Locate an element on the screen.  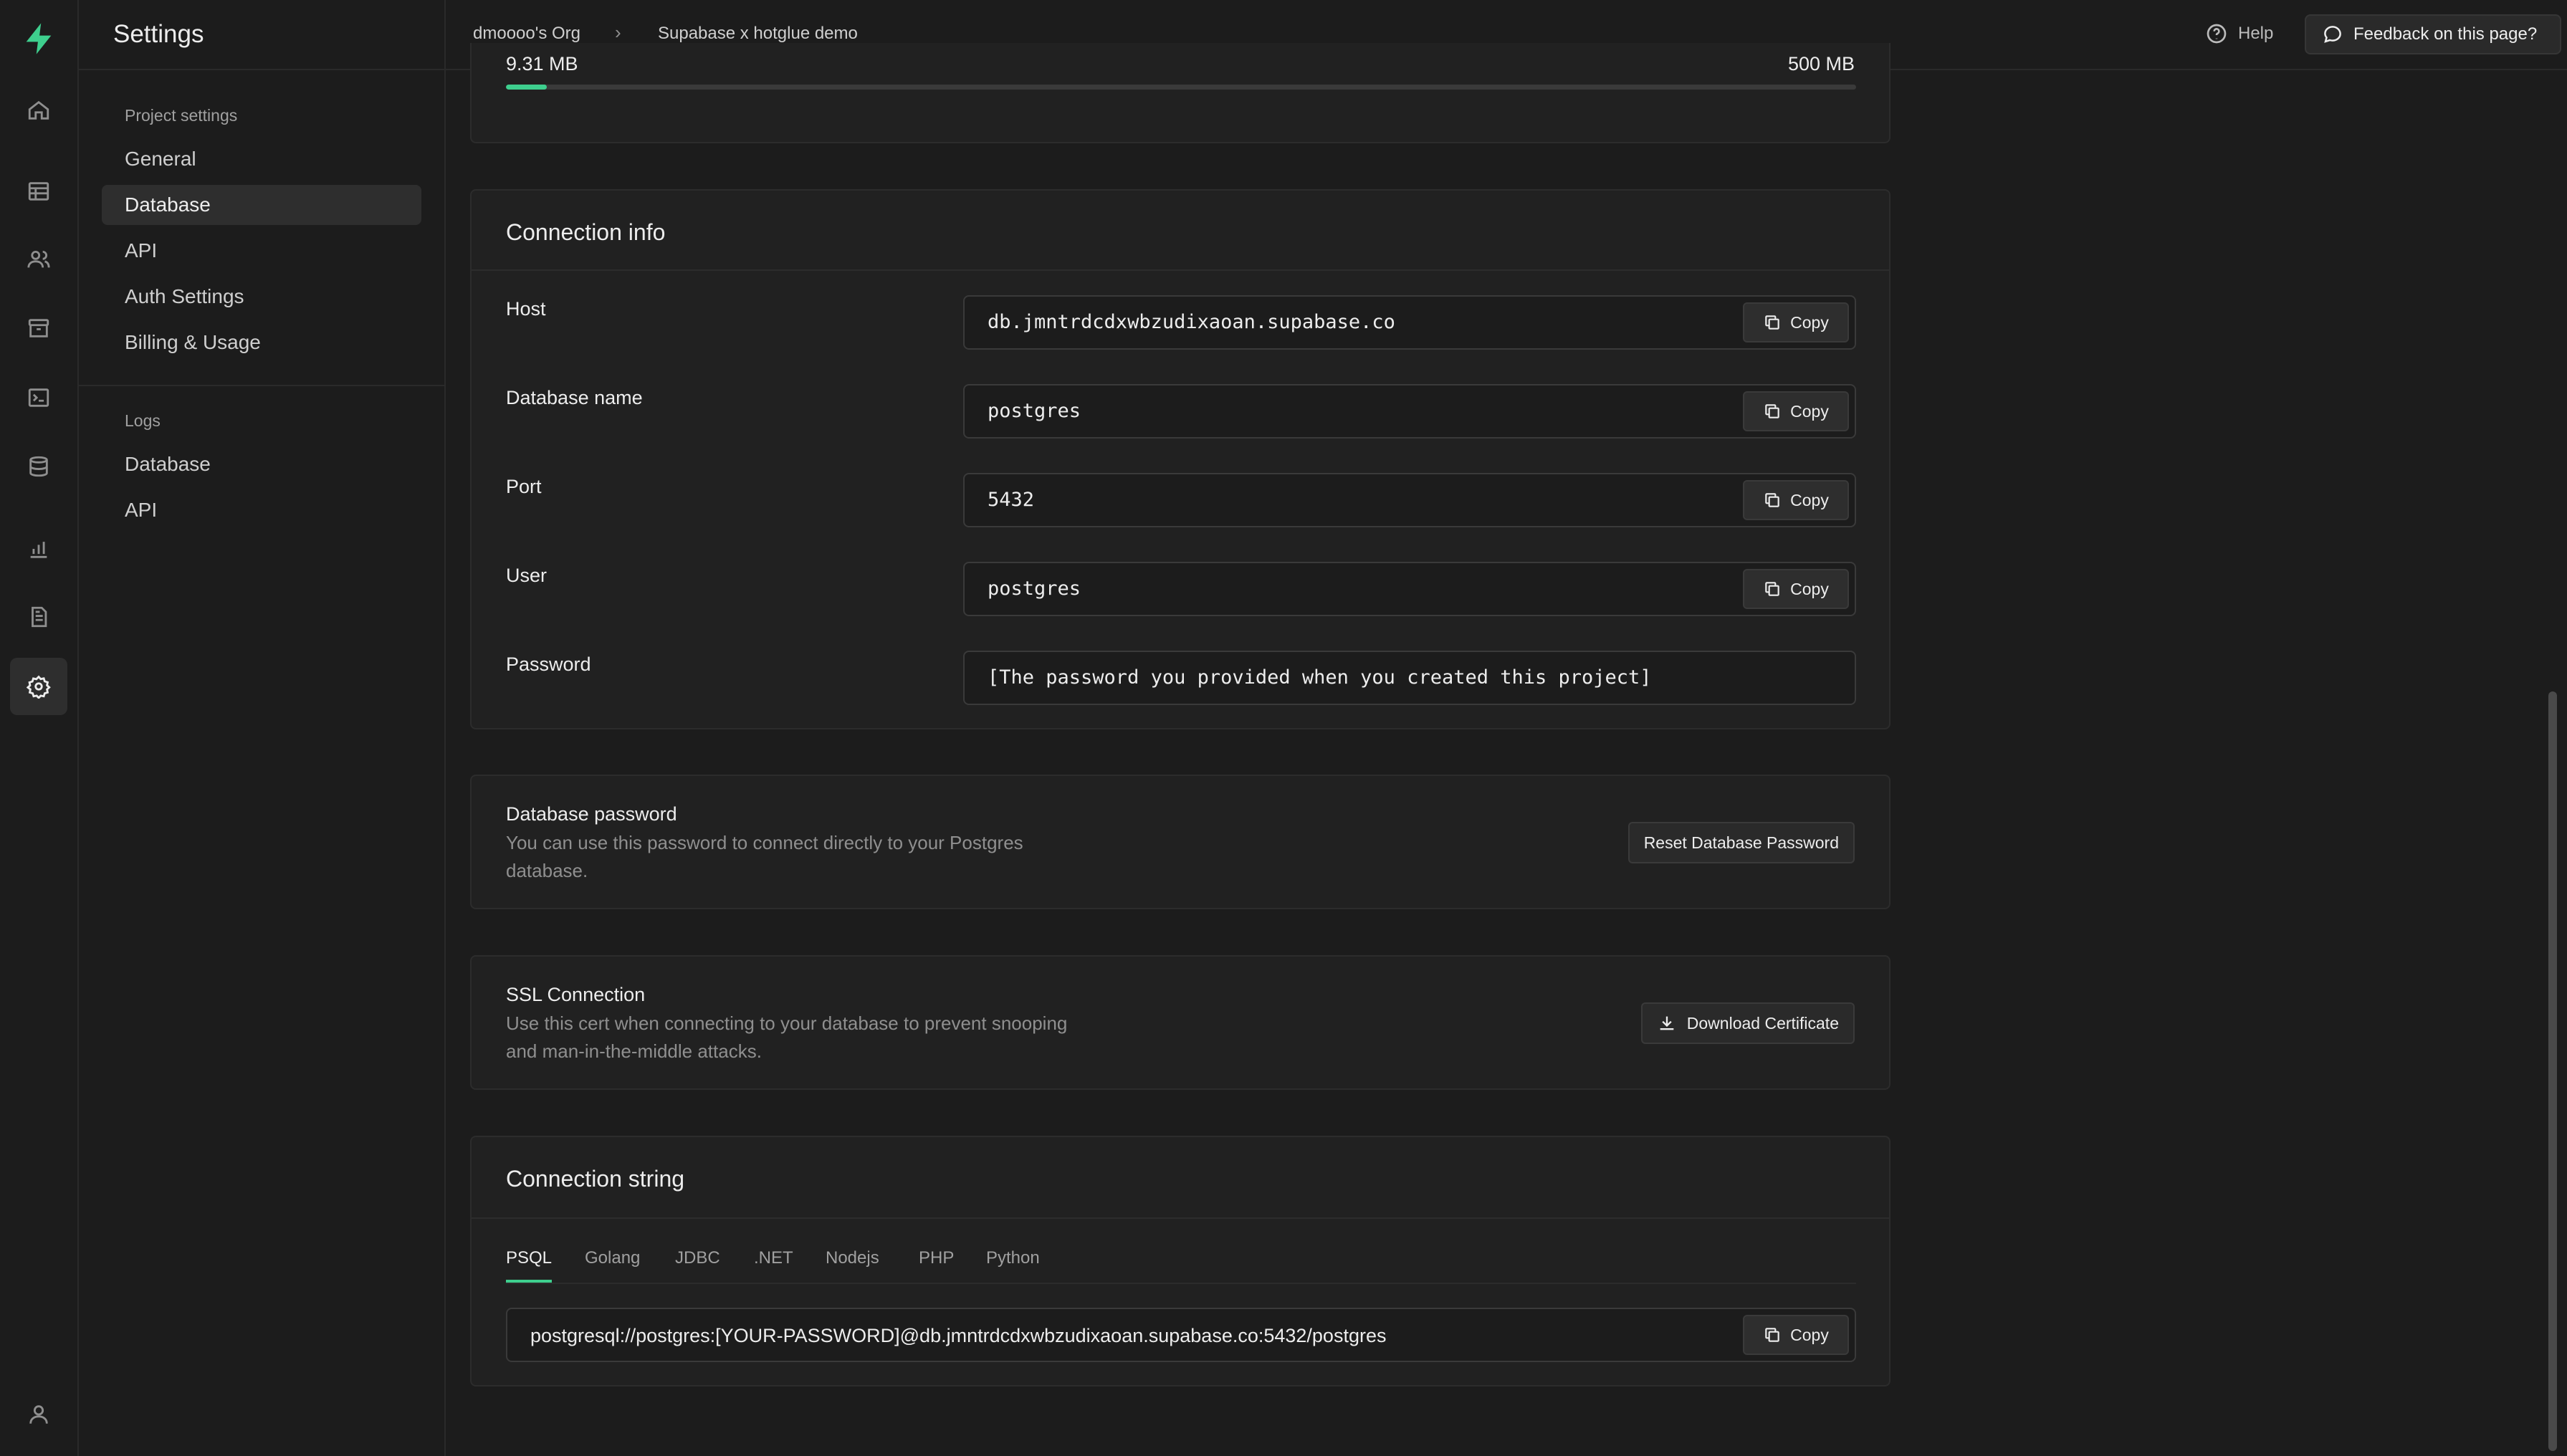
home-icon is located at coordinates (38, 110).